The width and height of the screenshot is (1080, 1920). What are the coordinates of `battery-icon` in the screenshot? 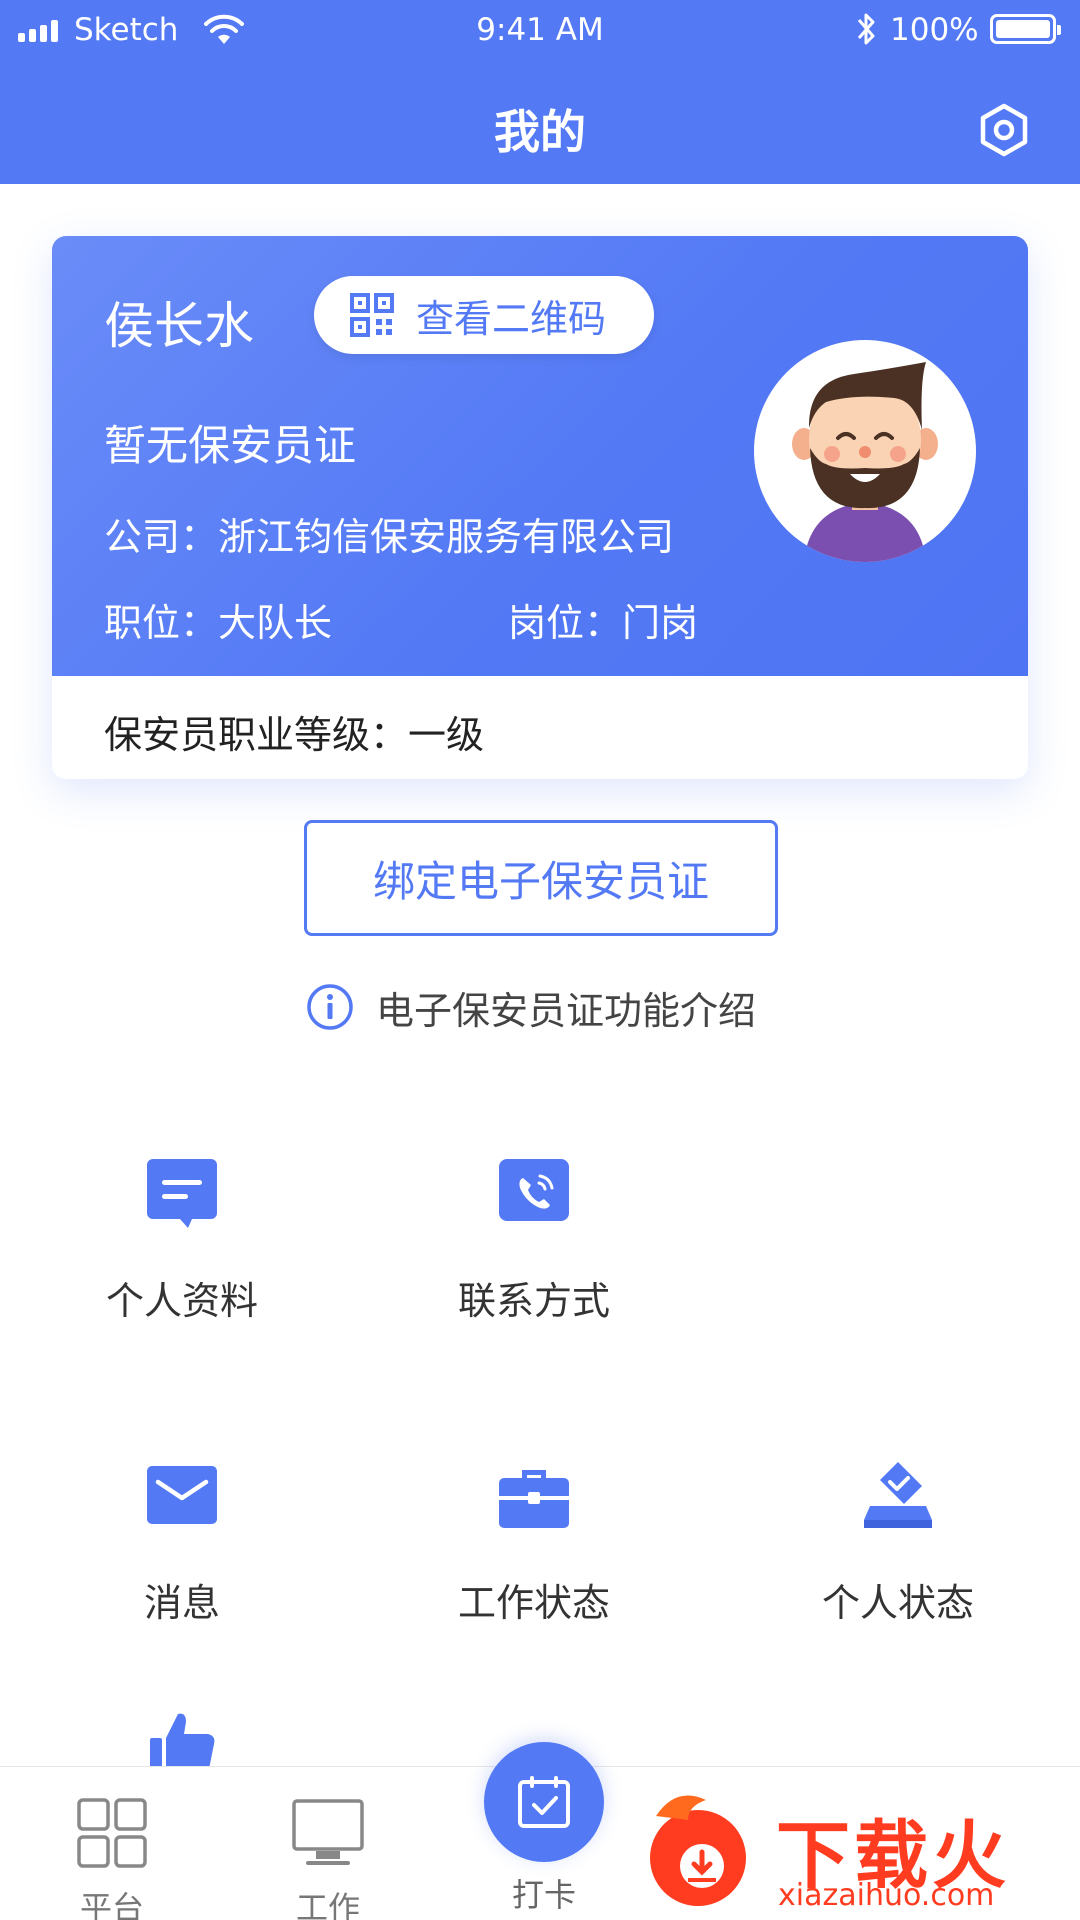 It's located at (1025, 29).